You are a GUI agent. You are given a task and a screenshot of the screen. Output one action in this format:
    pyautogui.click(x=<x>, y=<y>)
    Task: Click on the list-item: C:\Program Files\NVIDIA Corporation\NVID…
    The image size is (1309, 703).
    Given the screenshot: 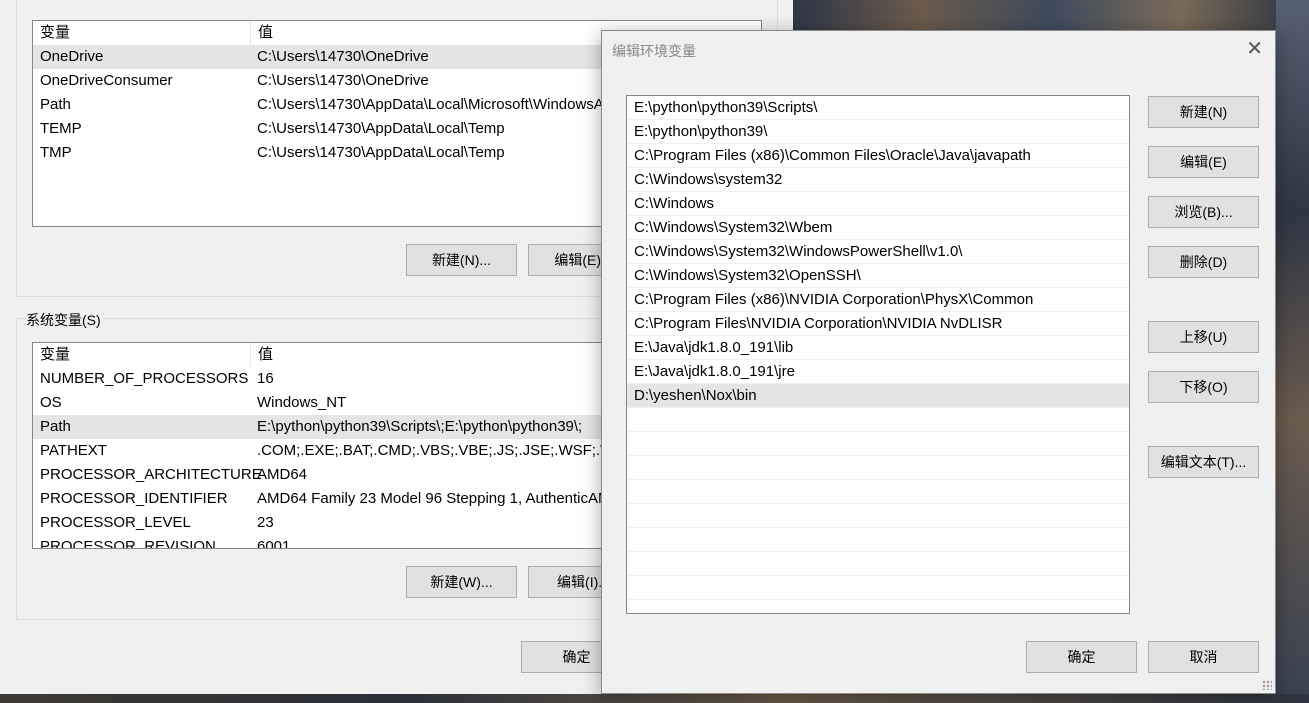 What is the action you would take?
    pyautogui.click(x=878, y=324)
    